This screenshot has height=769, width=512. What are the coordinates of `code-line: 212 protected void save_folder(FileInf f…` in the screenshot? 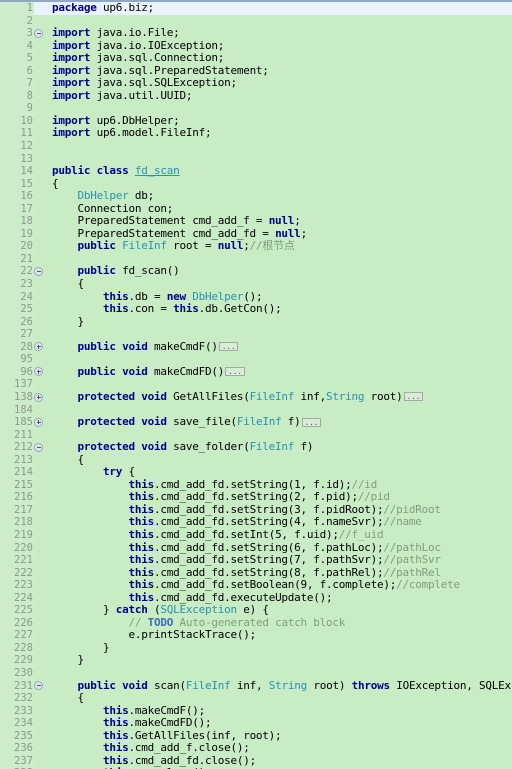 It's located at (256, 447).